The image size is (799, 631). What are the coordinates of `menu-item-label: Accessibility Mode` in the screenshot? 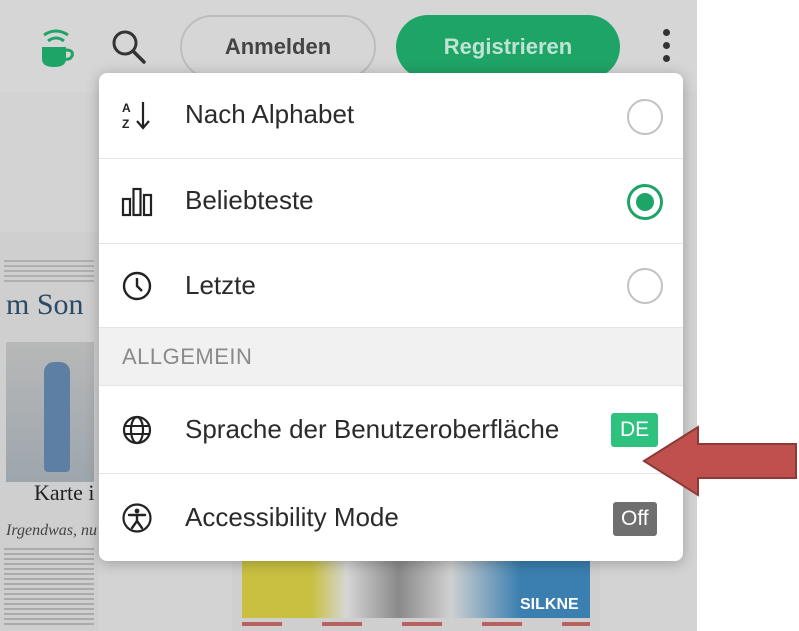 It's located at (292, 517).